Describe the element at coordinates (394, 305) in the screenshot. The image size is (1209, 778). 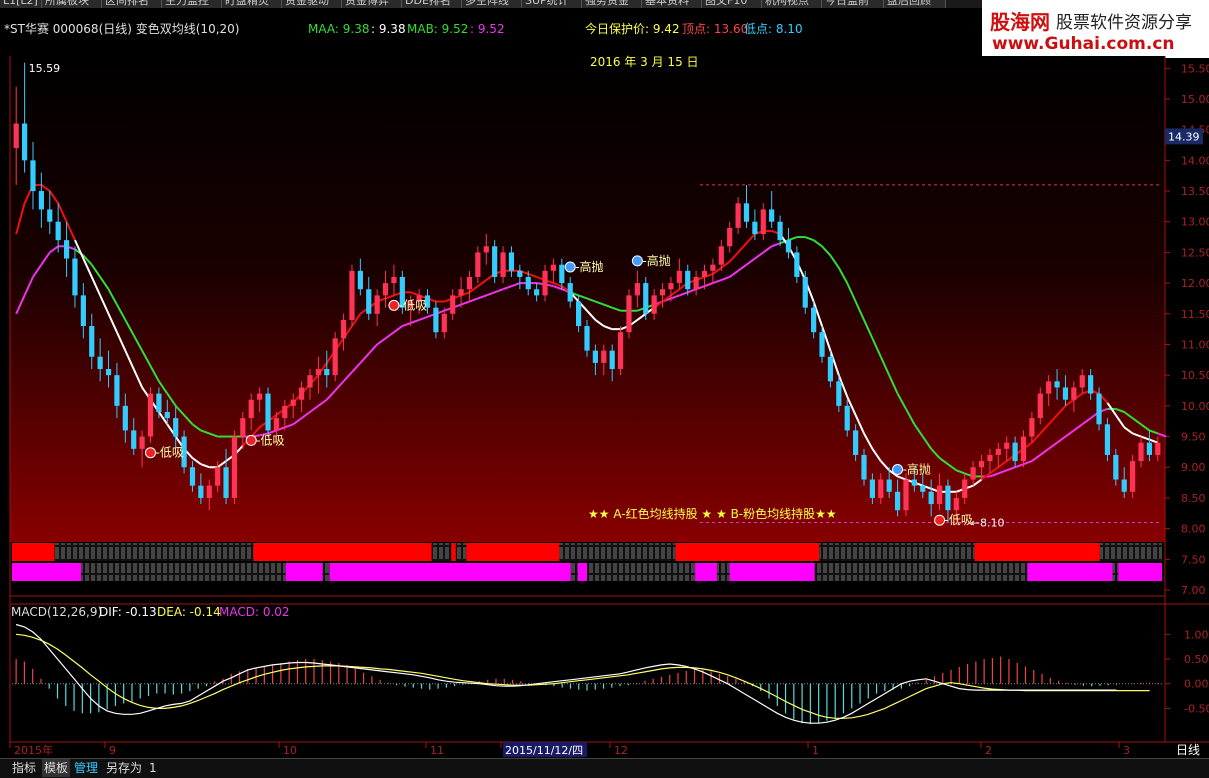
I see `buy-marker-icon` at that location.